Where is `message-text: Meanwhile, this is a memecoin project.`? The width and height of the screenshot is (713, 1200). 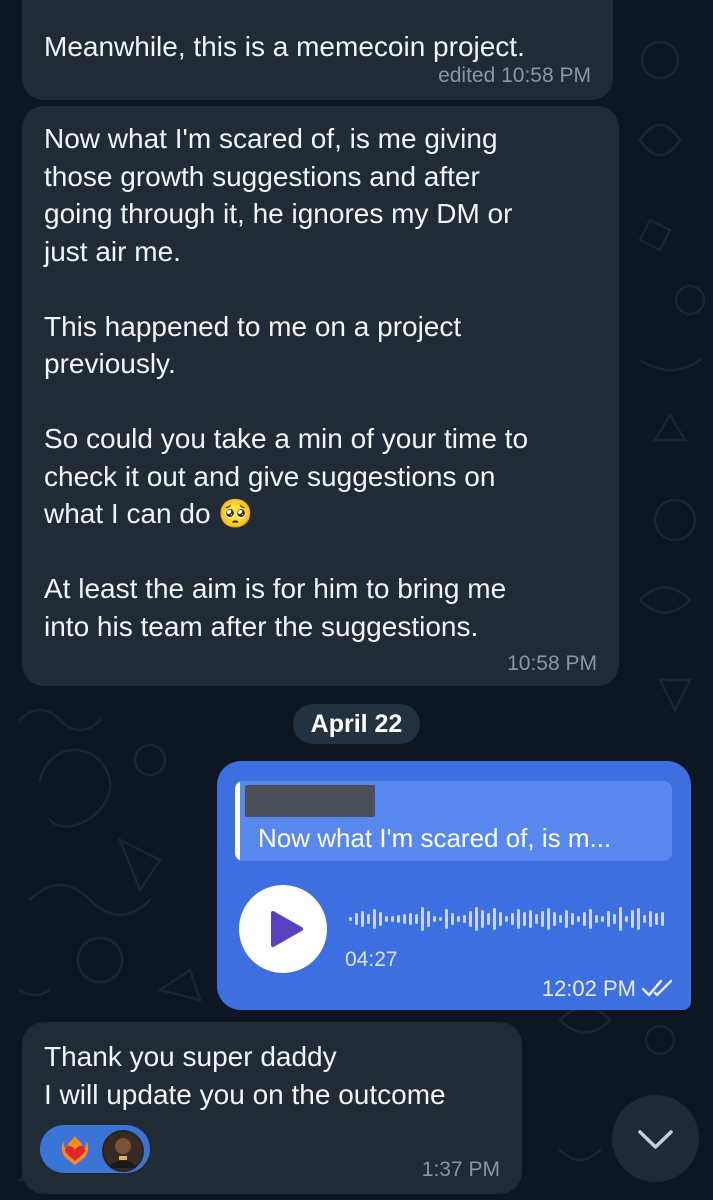 message-text: Meanwhile, this is a memecoin project. is located at coordinates (284, 46).